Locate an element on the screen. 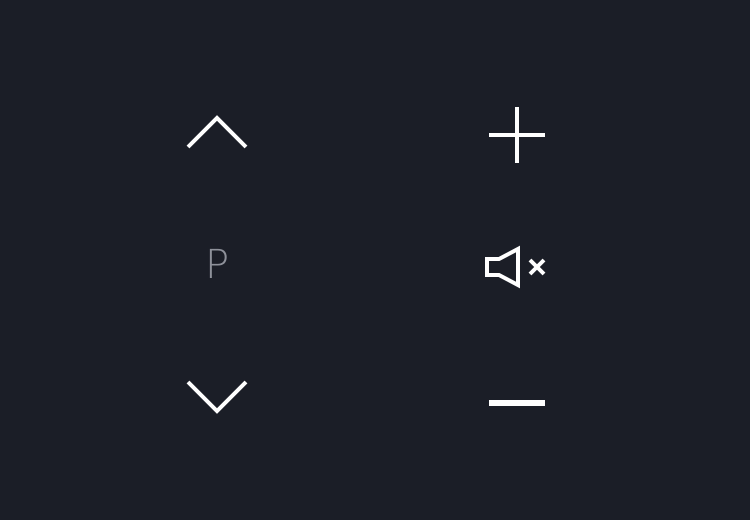  channel-label-container: P is located at coordinates (217, 265).